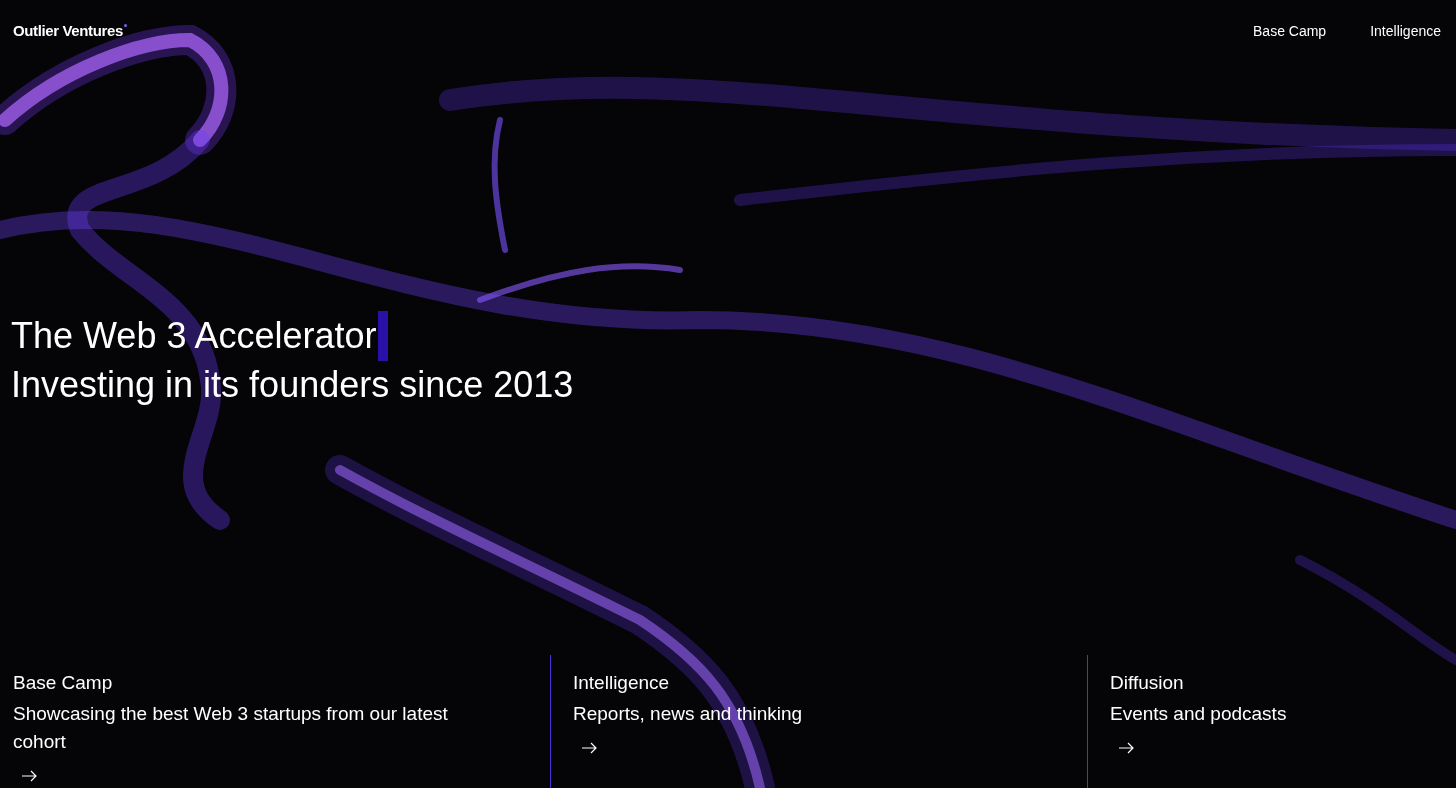 The height and width of the screenshot is (788, 1456). What do you see at coordinates (1405, 31) in the screenshot?
I see `nav-link: Intelligence` at bounding box center [1405, 31].